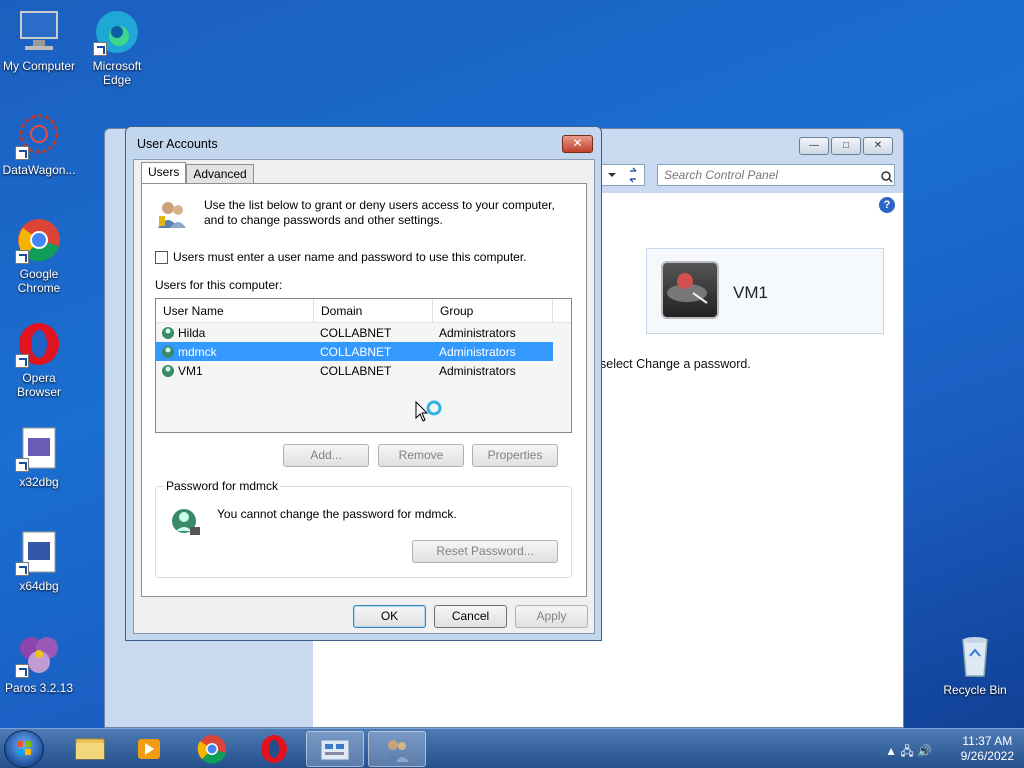 Image resolution: width=1024 pixels, height=768 pixels. I want to click on tab-advanced: Advanced, so click(220, 174).